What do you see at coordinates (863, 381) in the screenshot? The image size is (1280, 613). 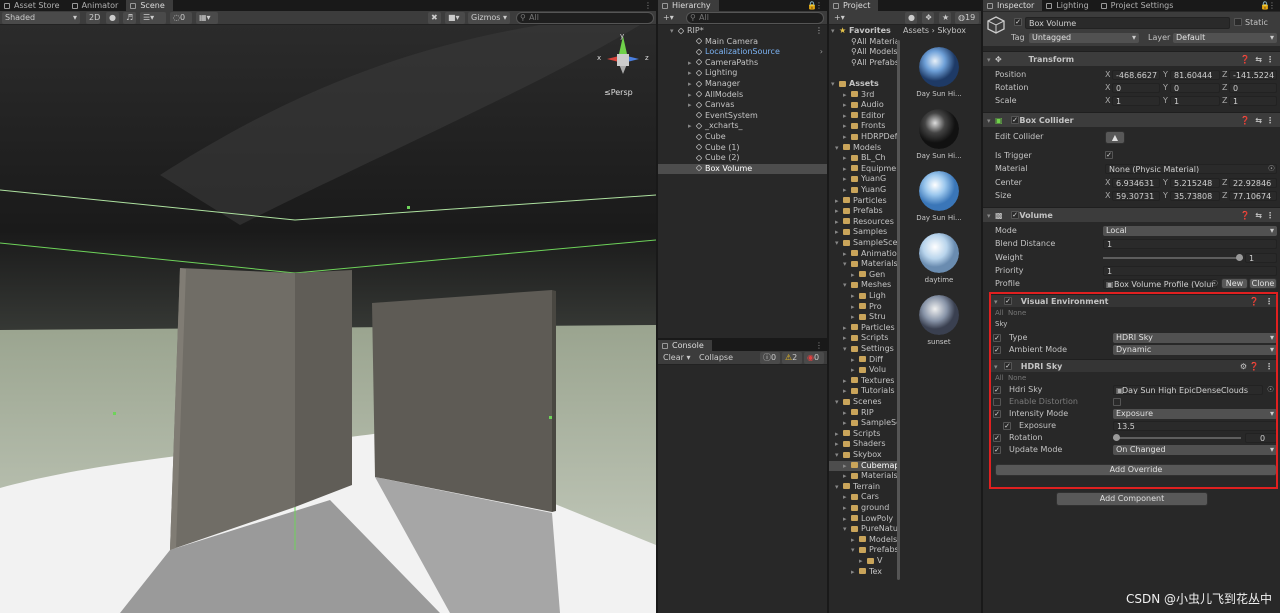 I see `project-folder: ▸ Textures` at bounding box center [863, 381].